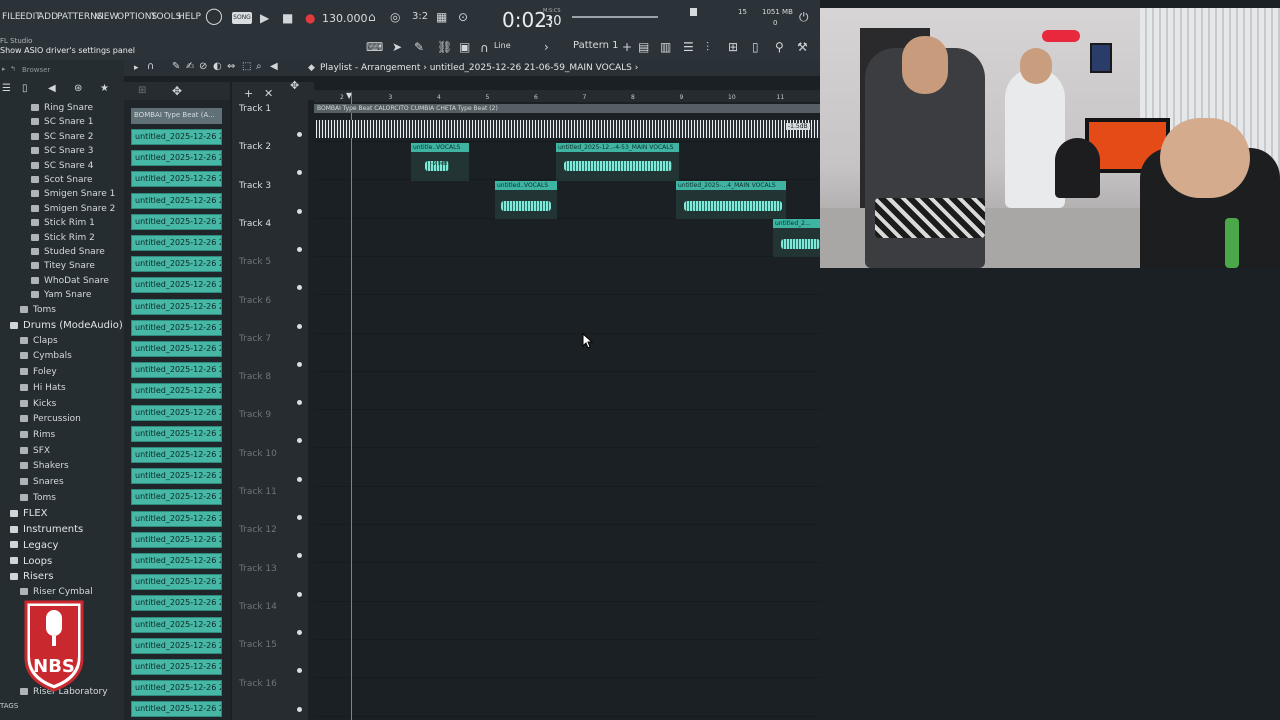  I want to click on stamp-icon: ▣, so click(464, 47).